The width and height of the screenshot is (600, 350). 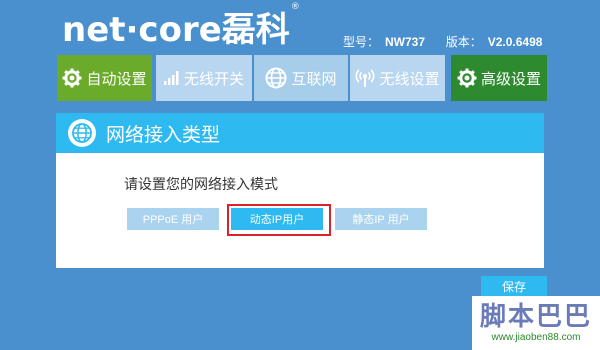 I want to click on version-label: 版本：, so click(x=463, y=42).